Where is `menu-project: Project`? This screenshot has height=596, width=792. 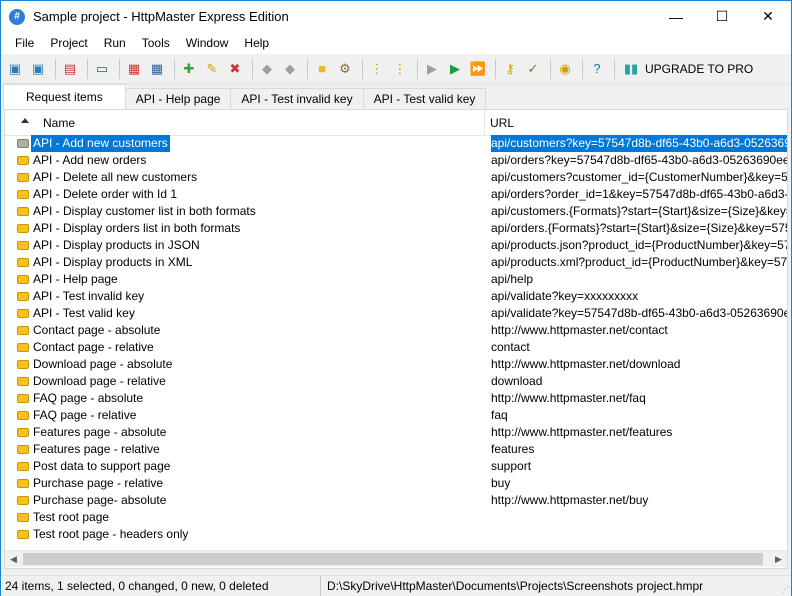 menu-project: Project is located at coordinates (68, 43).